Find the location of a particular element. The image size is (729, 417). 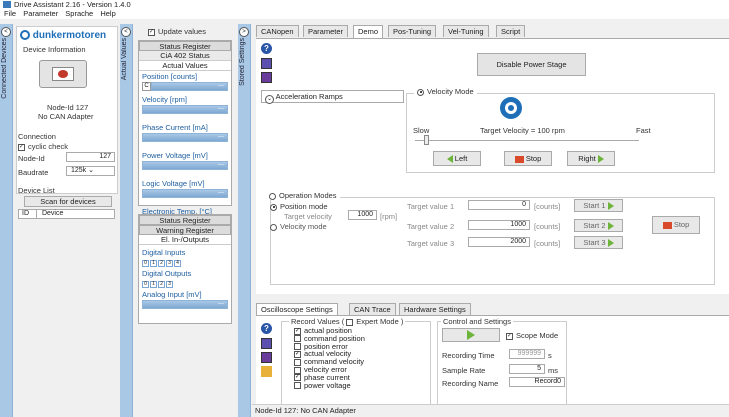

power-voltage-value: --- is located at coordinates (185, 165).